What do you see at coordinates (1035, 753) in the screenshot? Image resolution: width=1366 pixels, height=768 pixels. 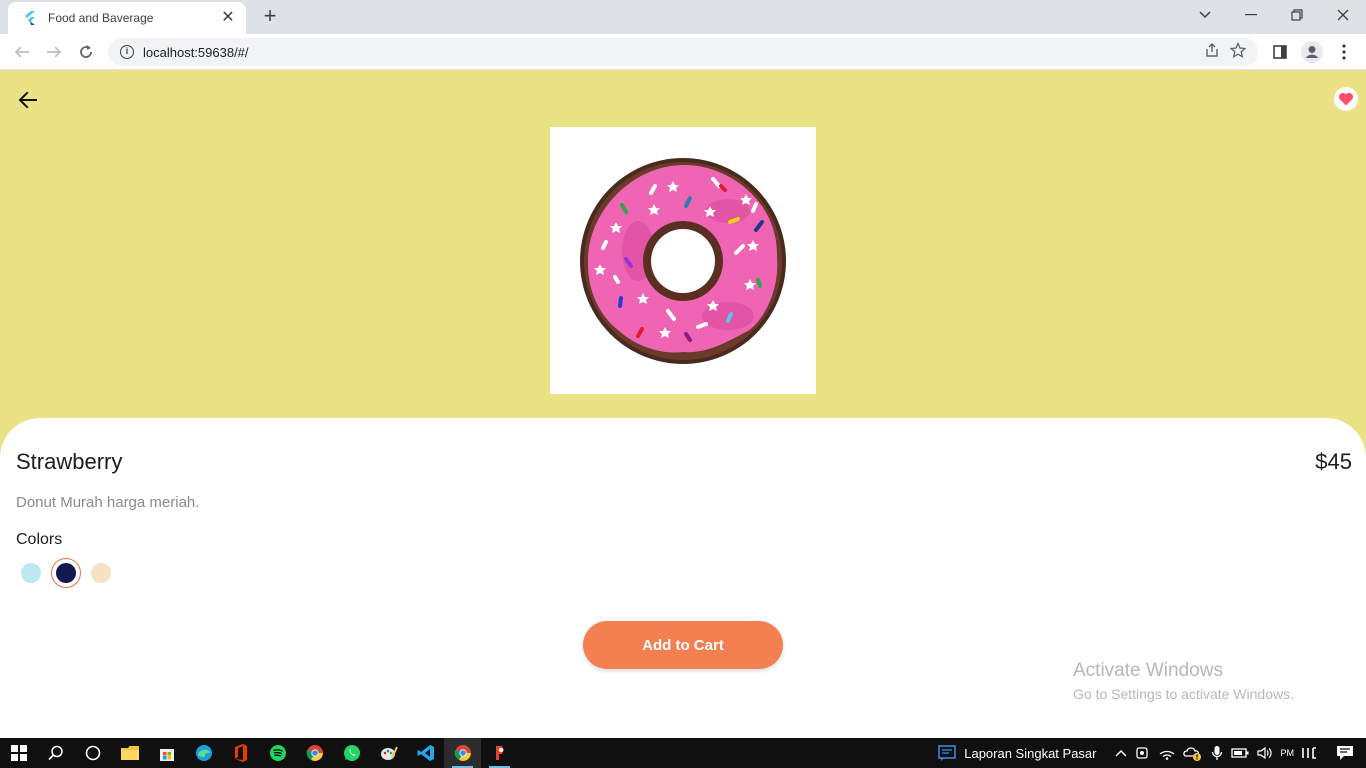 I see `active-window-title: Laporan Singkat Pasar` at bounding box center [1035, 753].